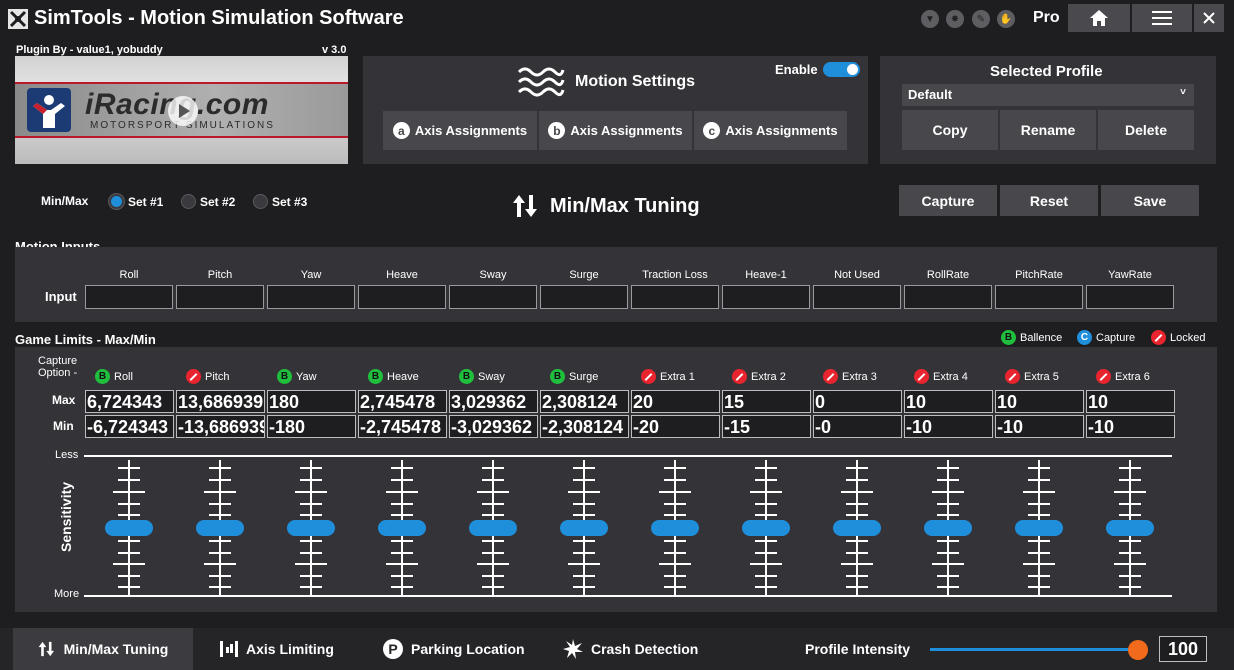  Describe the element at coordinates (1123, 376) in the screenshot. I see `axis-header-extra-6: Extra 6` at that location.